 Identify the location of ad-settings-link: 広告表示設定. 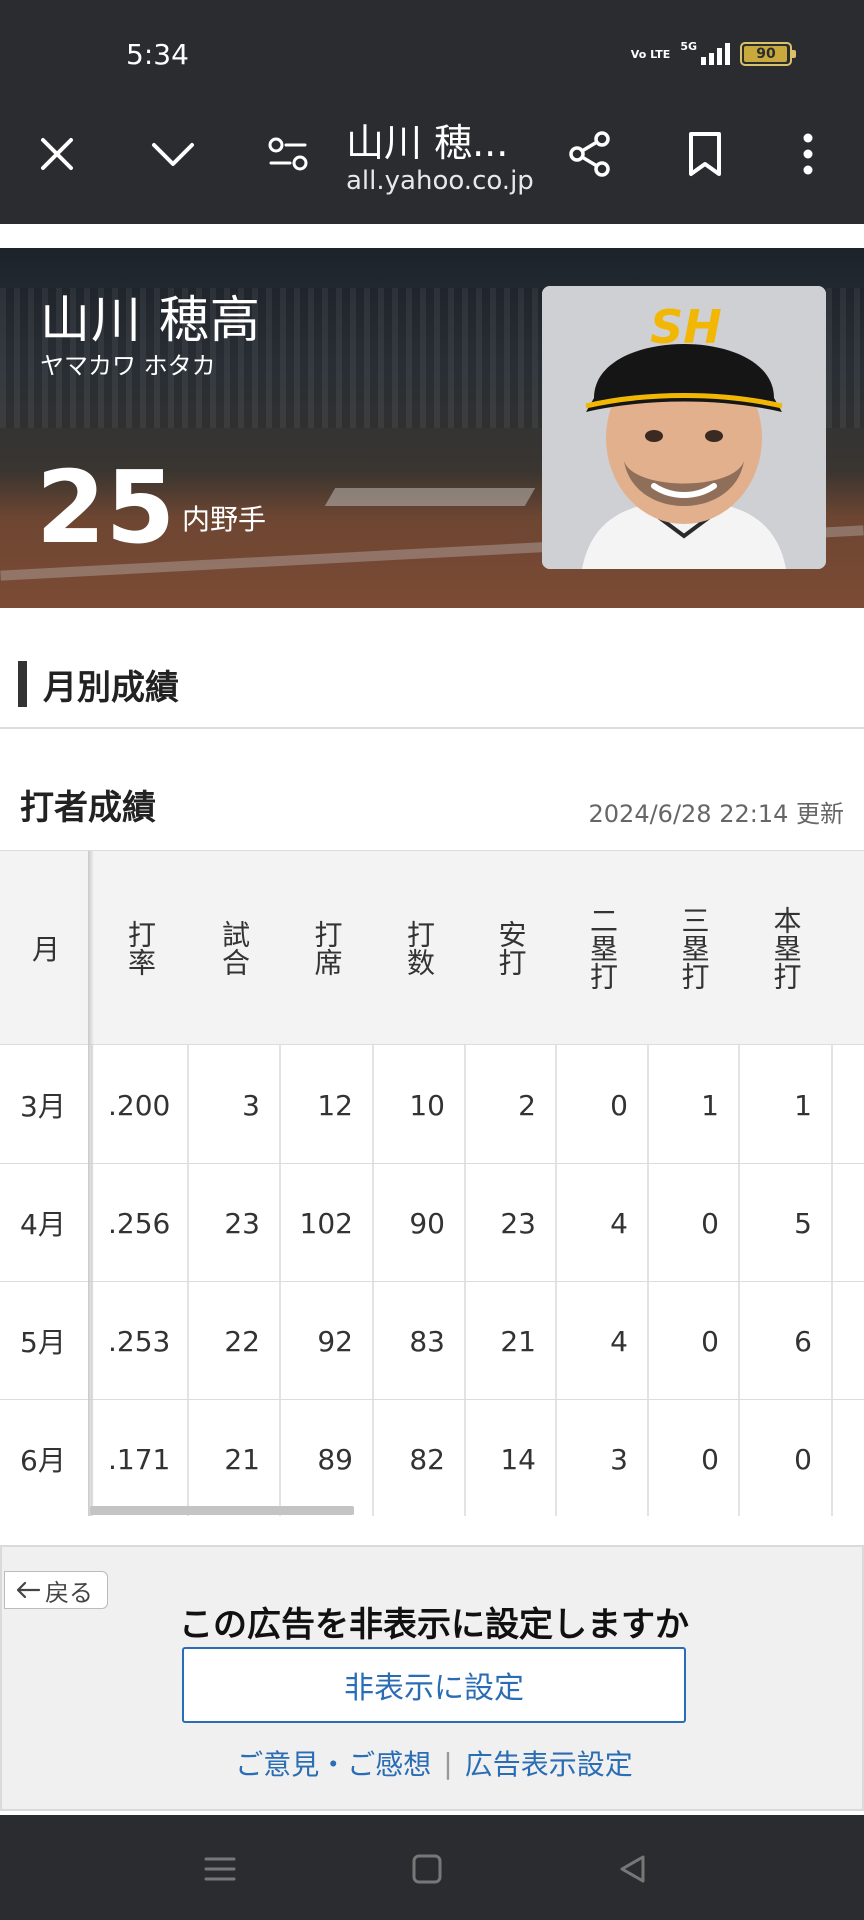
(549, 1763).